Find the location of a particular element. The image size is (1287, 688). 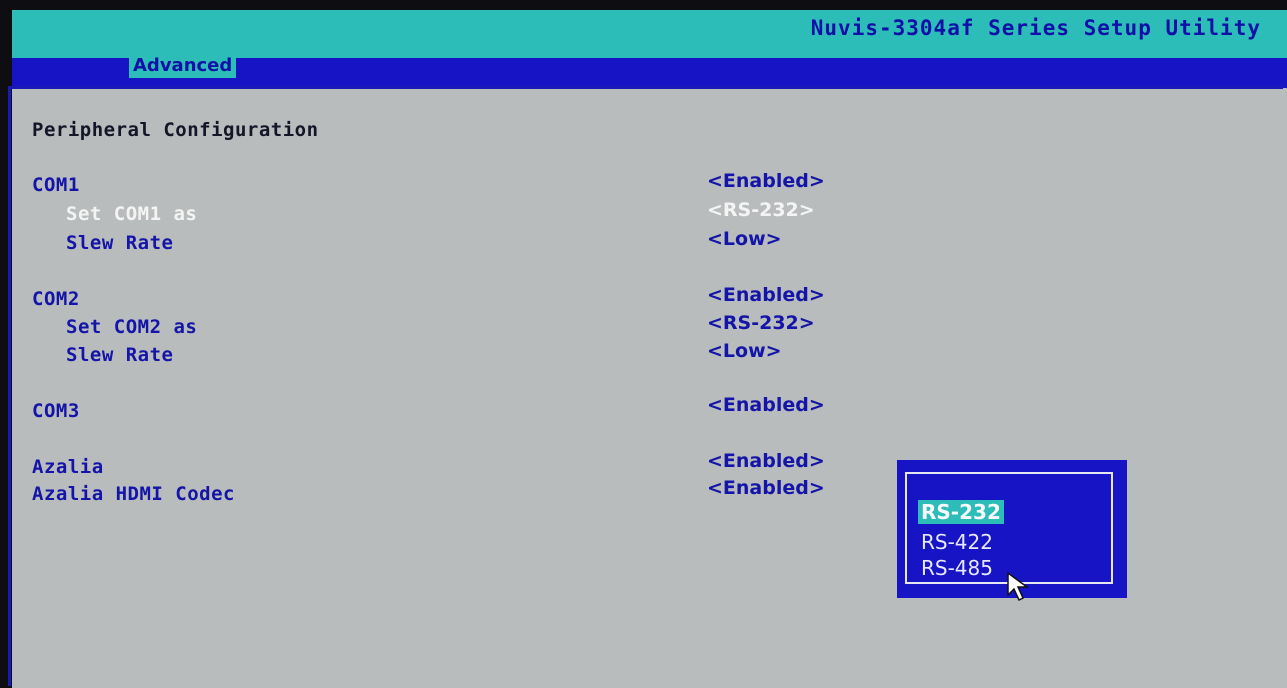

com2-slew-rate-label: Slew Rate is located at coordinates (119, 355).